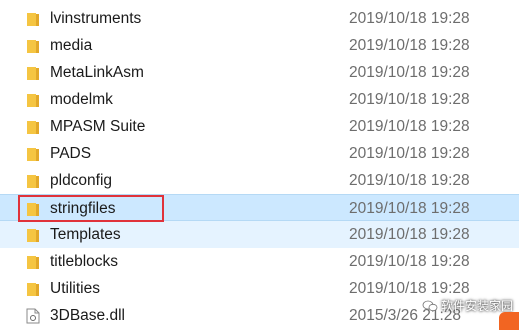 The height and width of the screenshot is (330, 519). What do you see at coordinates (33, 316) in the screenshot?
I see `dll-file-icon` at bounding box center [33, 316].